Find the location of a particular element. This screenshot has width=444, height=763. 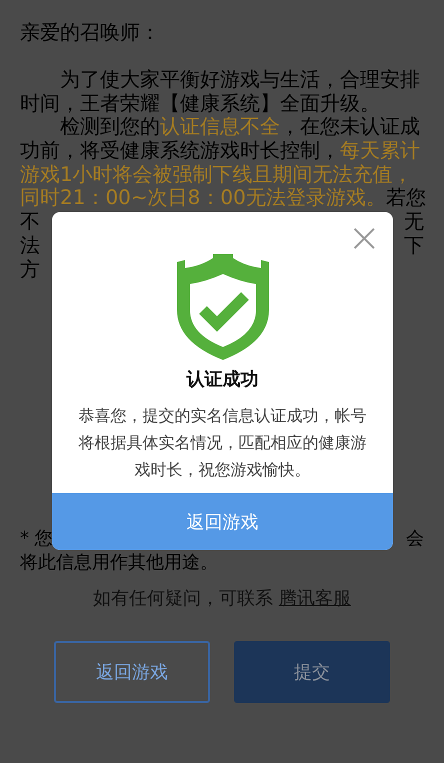

support-link: 腾讯客服 is located at coordinates (314, 598).